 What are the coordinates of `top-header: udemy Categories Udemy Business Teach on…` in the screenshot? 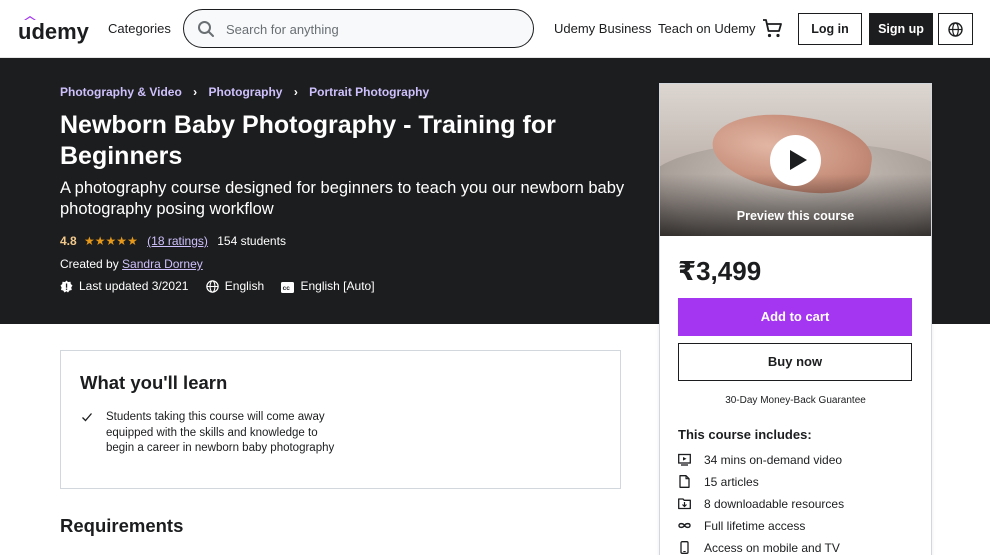 It's located at (495, 29).